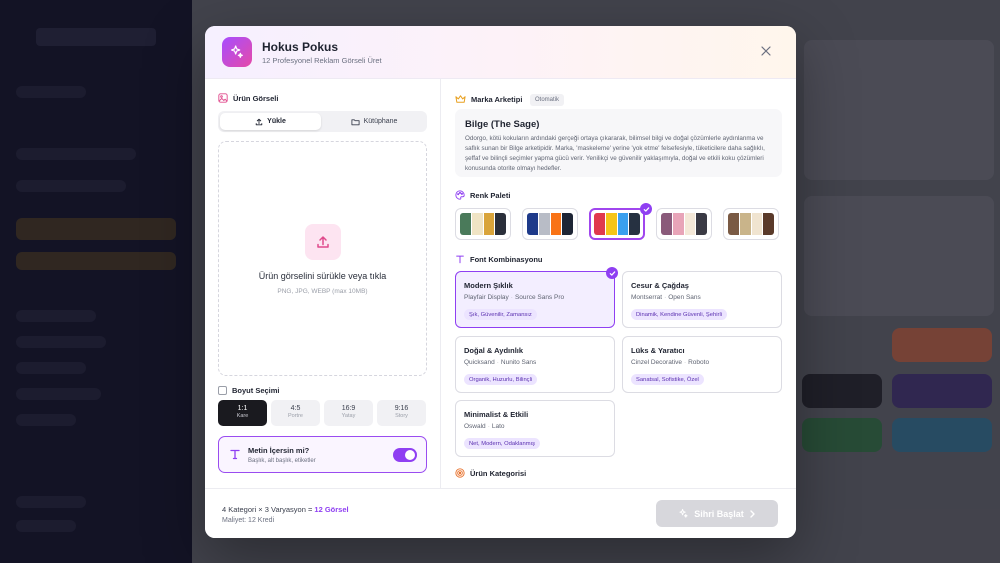  Describe the element at coordinates (355, 121) in the screenshot. I see `folder-icon` at that location.